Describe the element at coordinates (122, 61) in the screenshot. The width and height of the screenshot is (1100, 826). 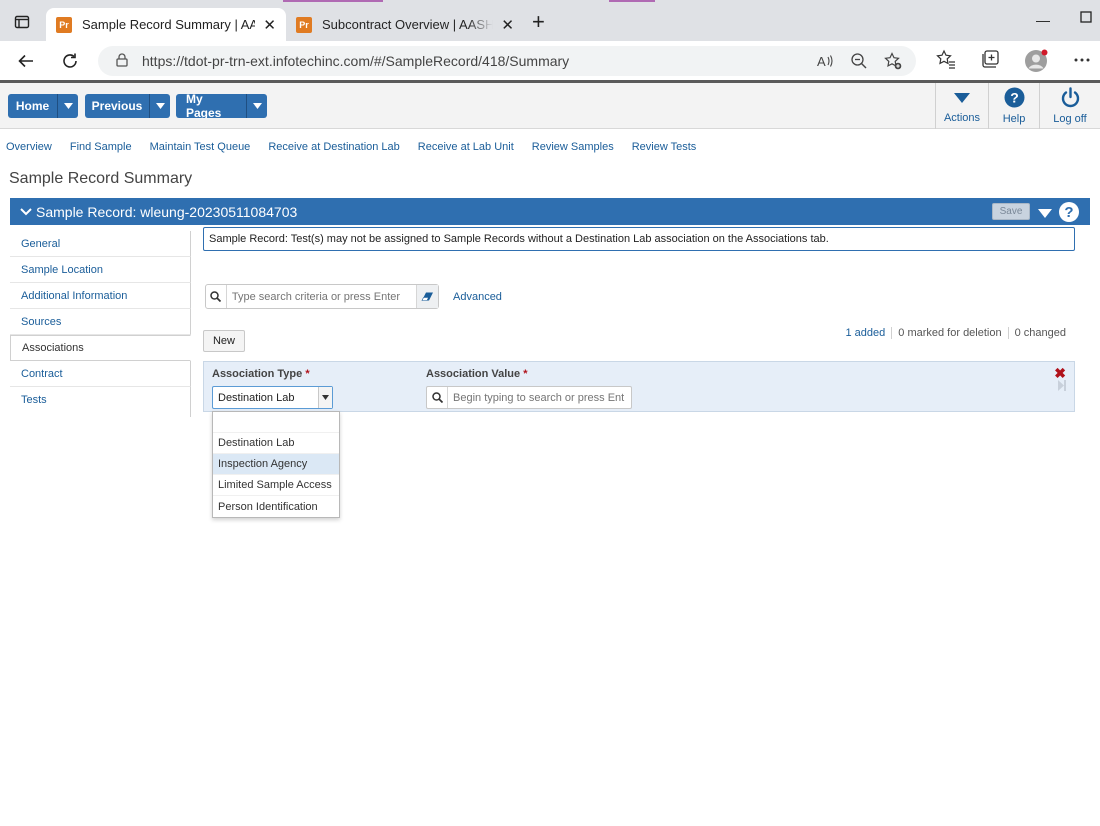
I see `lock-icon` at that location.